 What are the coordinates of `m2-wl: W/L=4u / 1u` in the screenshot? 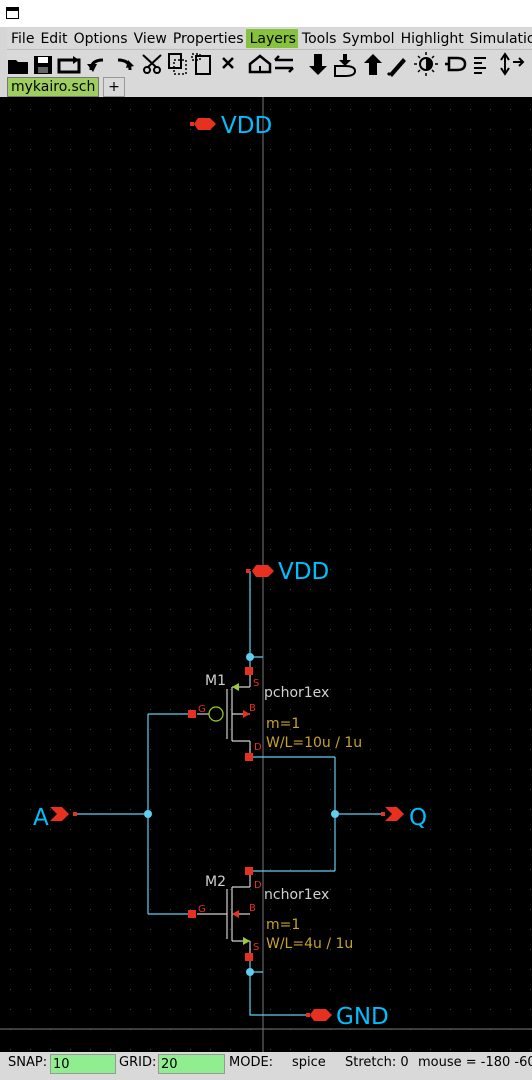 It's located at (309, 944).